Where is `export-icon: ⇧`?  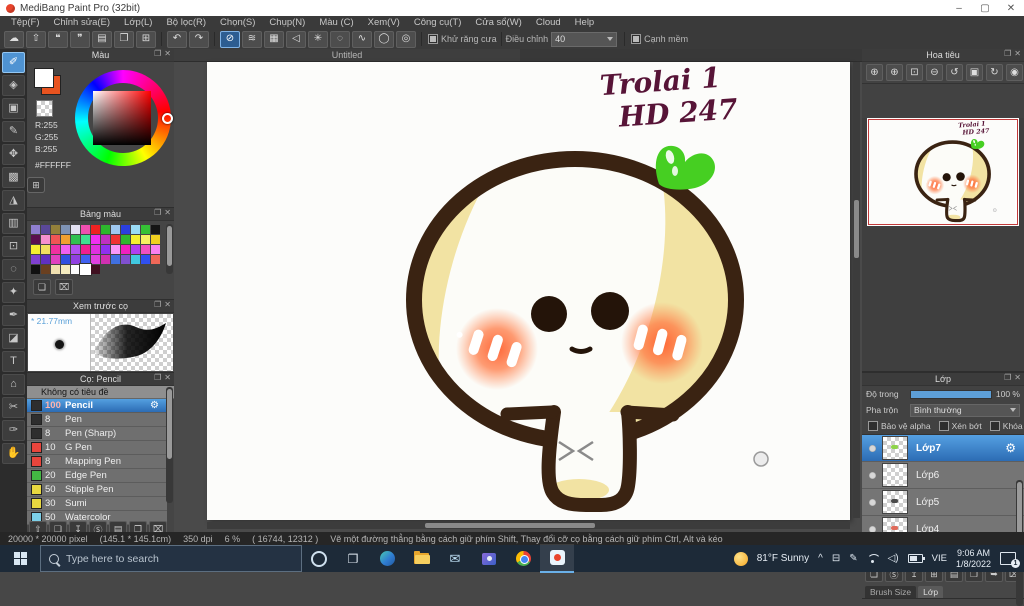 export-icon: ⇧ is located at coordinates (36, 39).